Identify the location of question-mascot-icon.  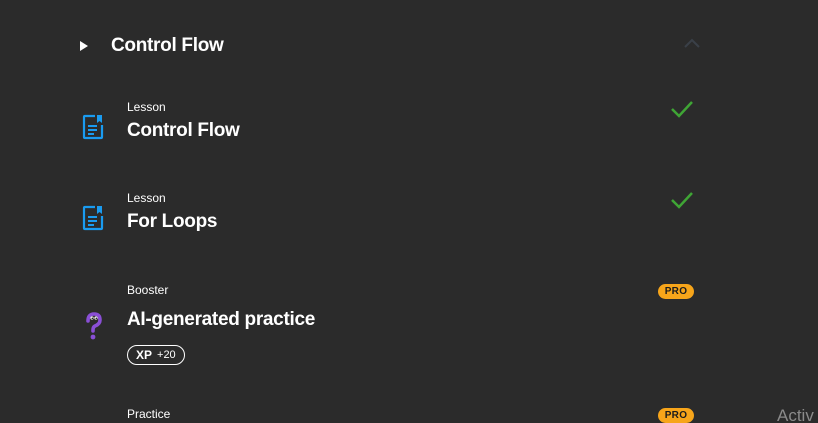
(94, 326).